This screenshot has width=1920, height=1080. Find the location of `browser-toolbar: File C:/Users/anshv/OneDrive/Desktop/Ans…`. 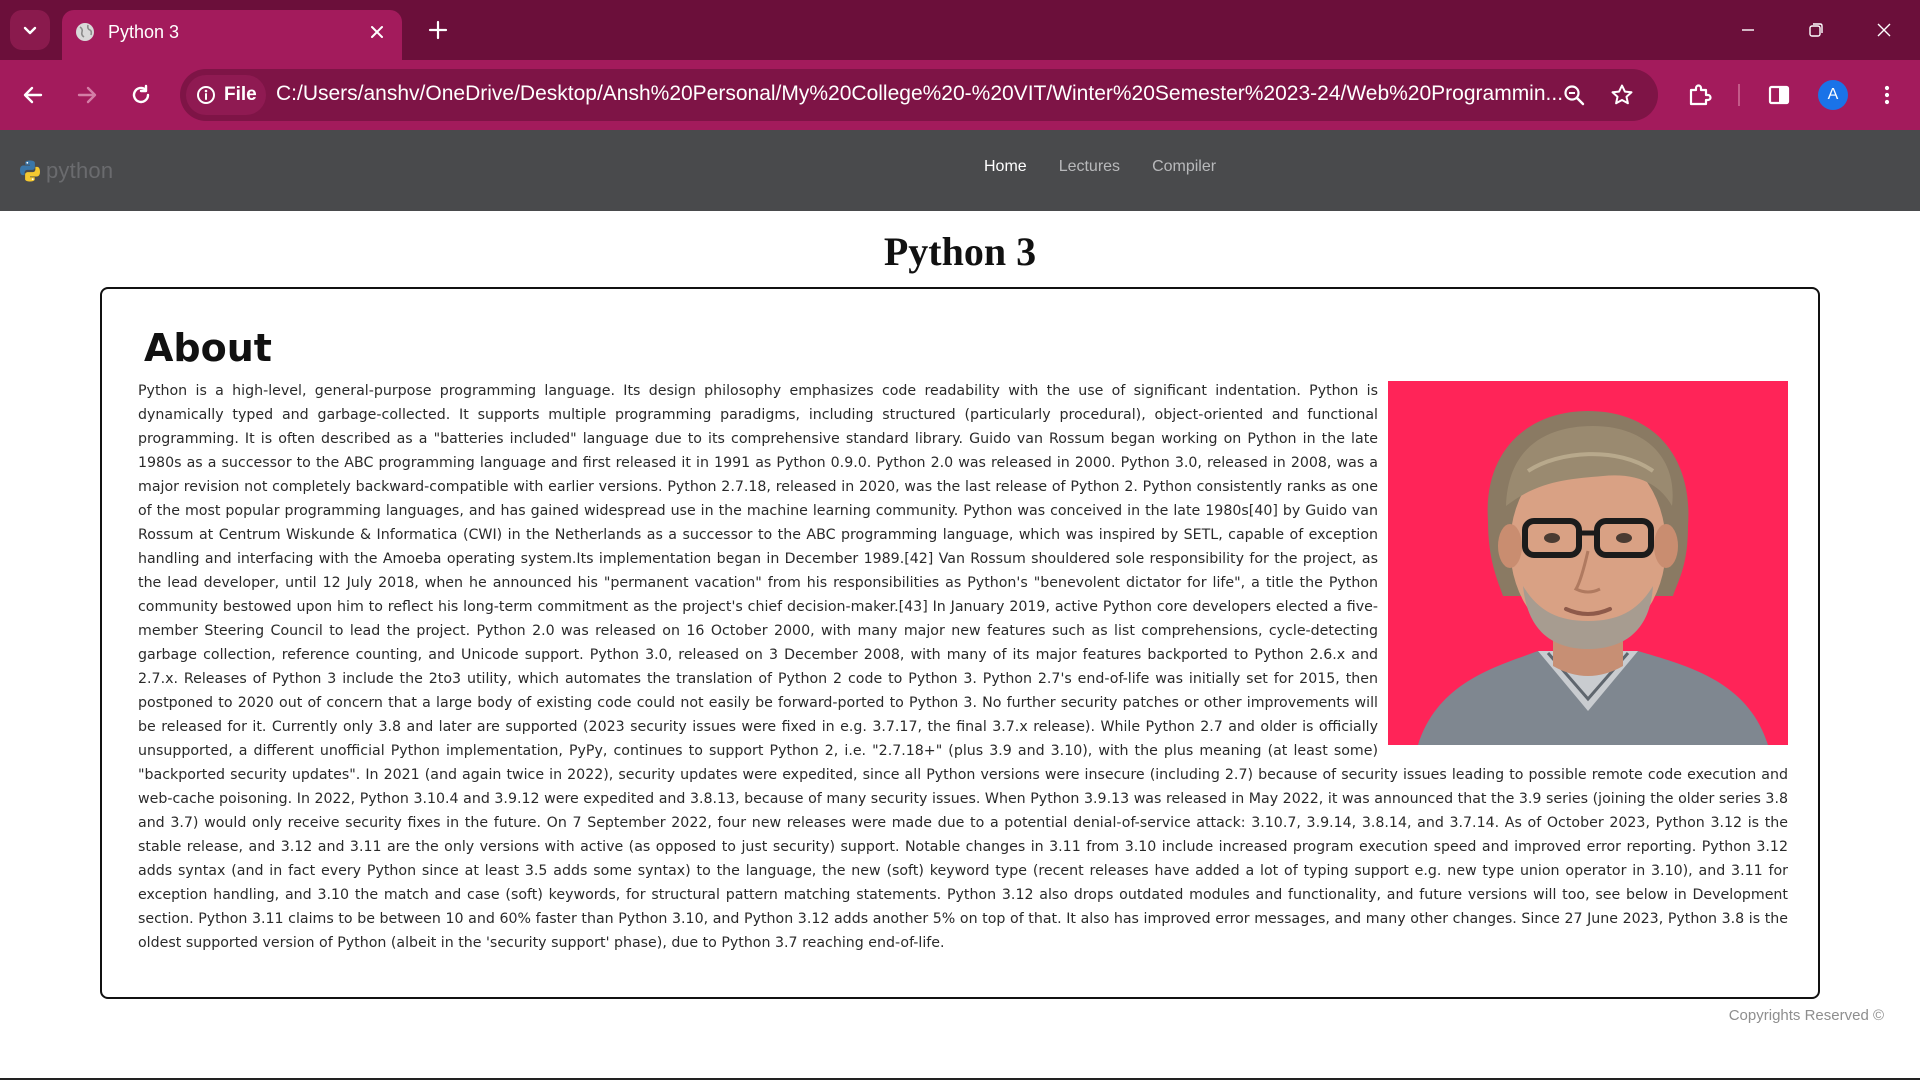

browser-toolbar: File C:/Users/anshv/OneDrive/Desktop/Ans… is located at coordinates (960, 95).